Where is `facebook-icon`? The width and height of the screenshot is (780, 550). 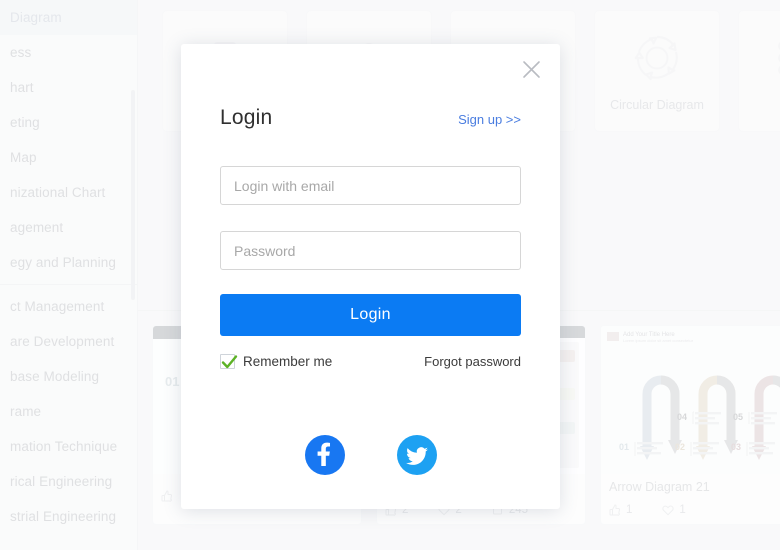 facebook-icon is located at coordinates (324, 455).